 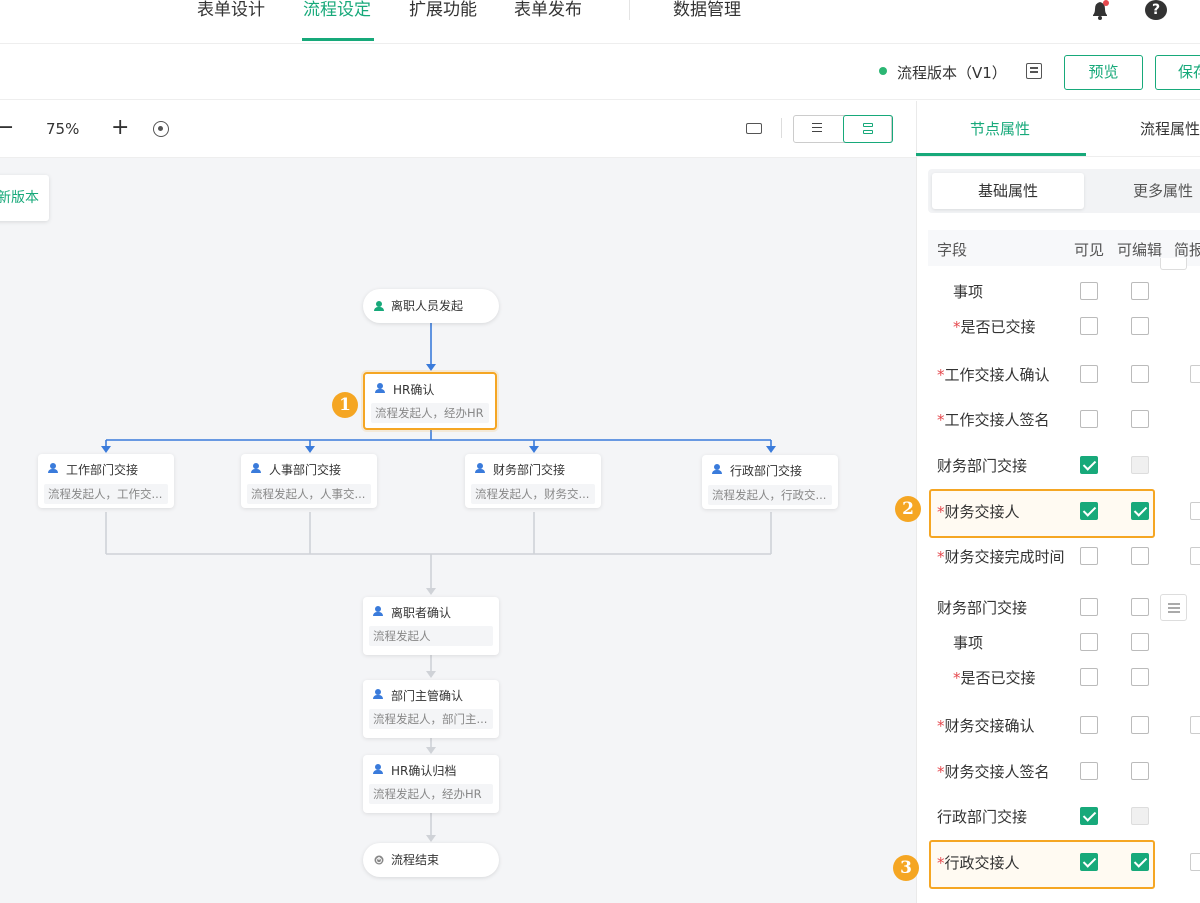 I want to click on node-title: HR确认归档, so click(x=424, y=771).